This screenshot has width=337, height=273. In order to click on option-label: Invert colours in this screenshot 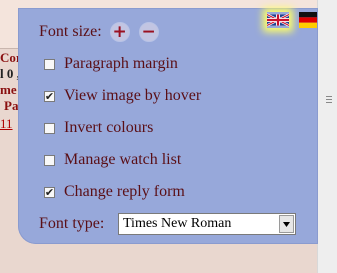, I will do `click(109, 127)`.